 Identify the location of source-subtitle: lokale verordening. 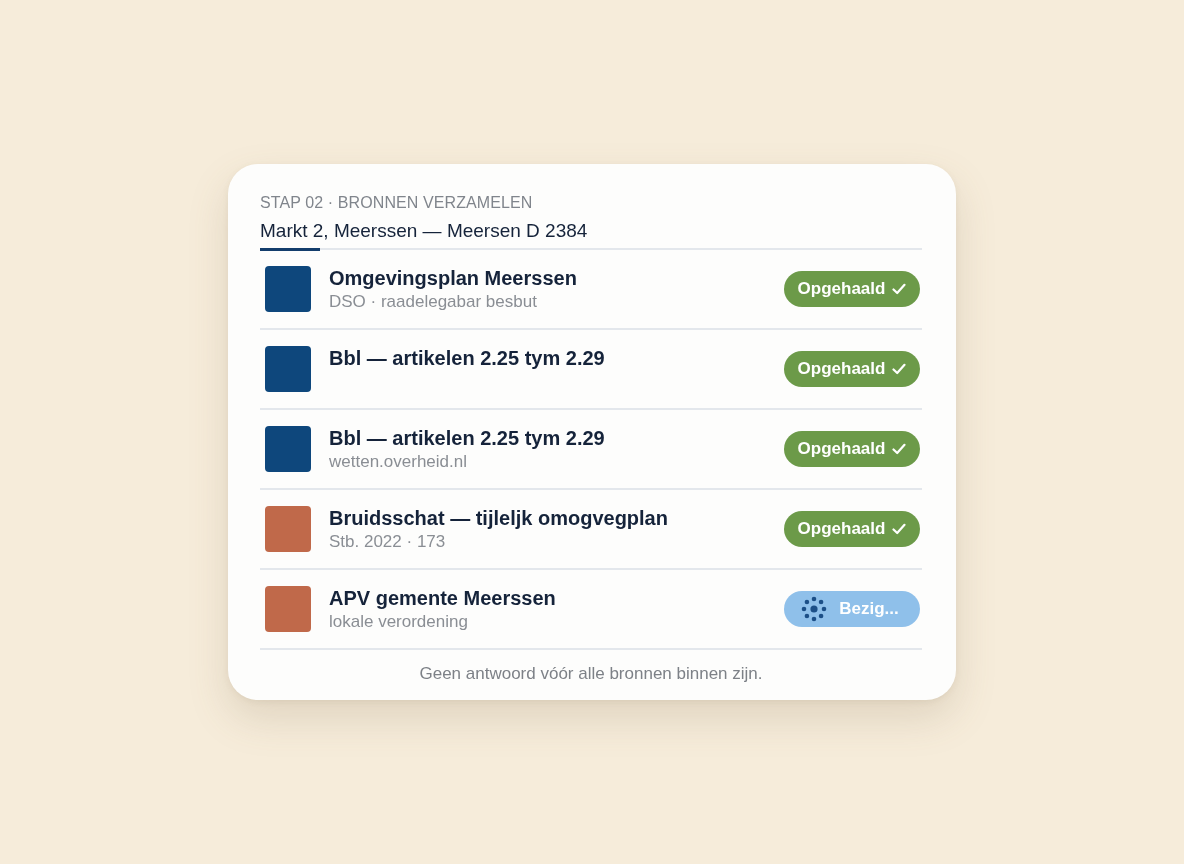
(399, 622).